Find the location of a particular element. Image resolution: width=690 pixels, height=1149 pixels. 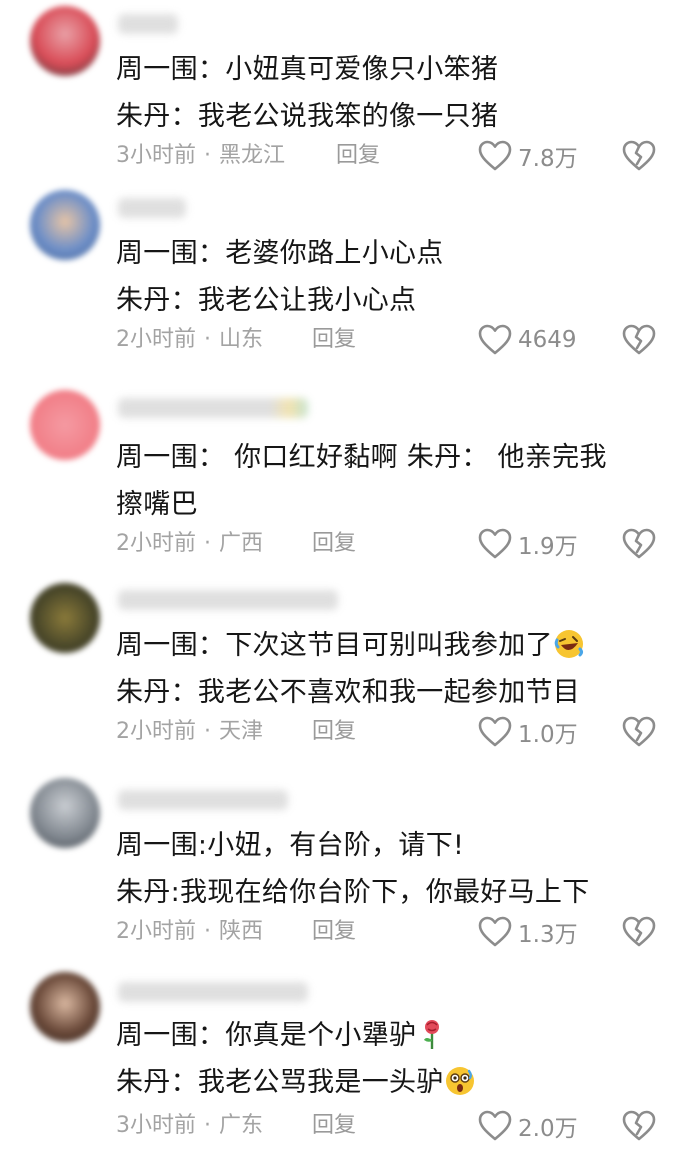

comment-line-text: 周一围：你真是个小犟驴 is located at coordinates (266, 1035).